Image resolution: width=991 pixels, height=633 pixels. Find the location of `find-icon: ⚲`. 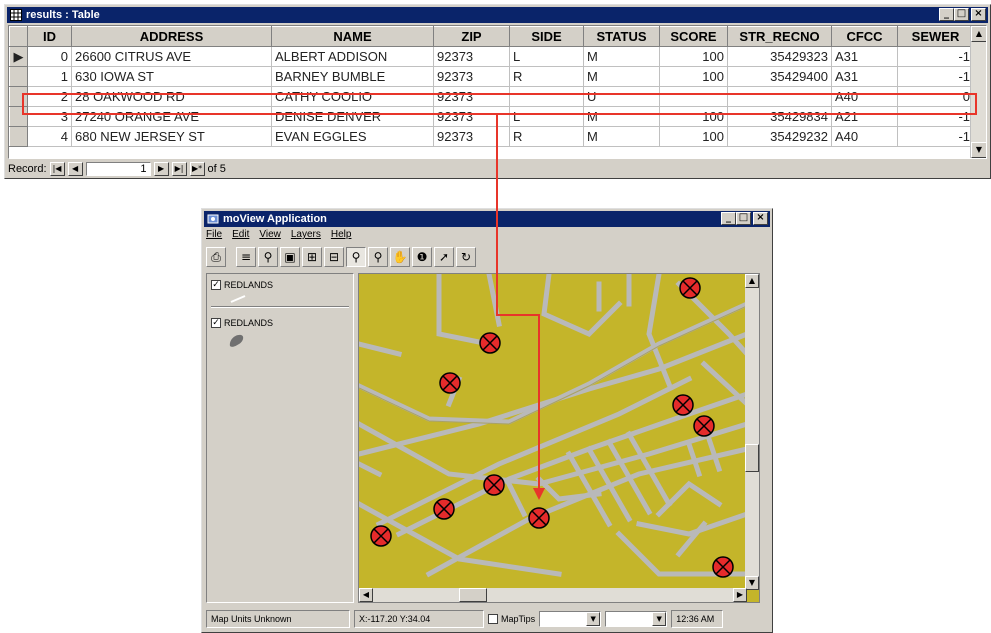

find-icon: ⚲ is located at coordinates (268, 257).